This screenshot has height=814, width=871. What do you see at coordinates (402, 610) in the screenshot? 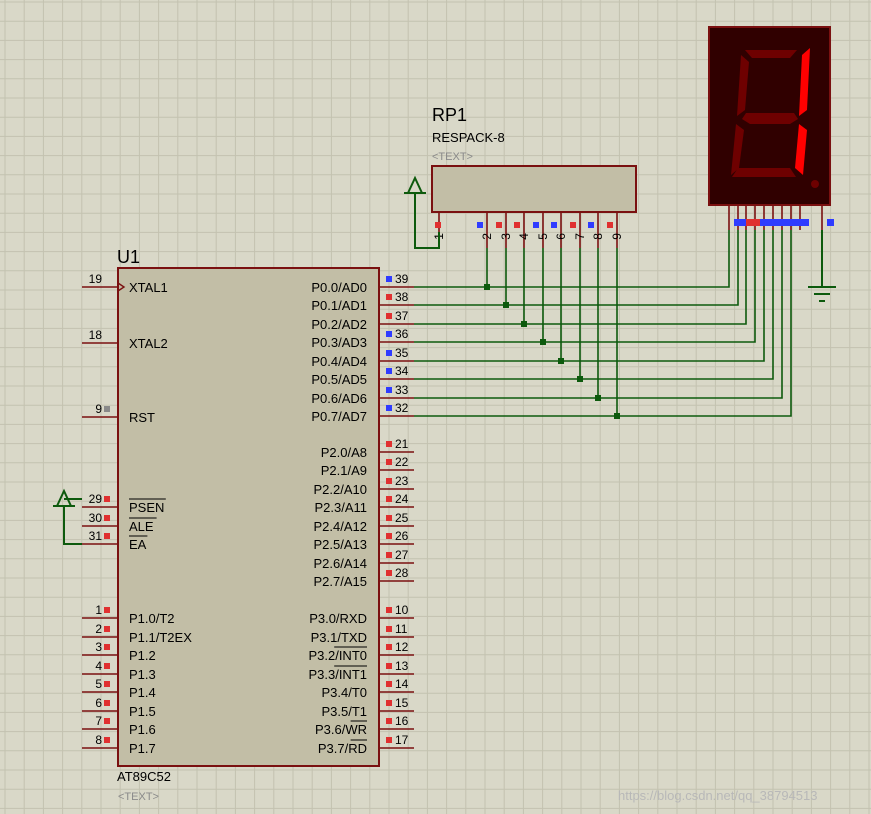
I see `pin-number: 10` at bounding box center [402, 610].